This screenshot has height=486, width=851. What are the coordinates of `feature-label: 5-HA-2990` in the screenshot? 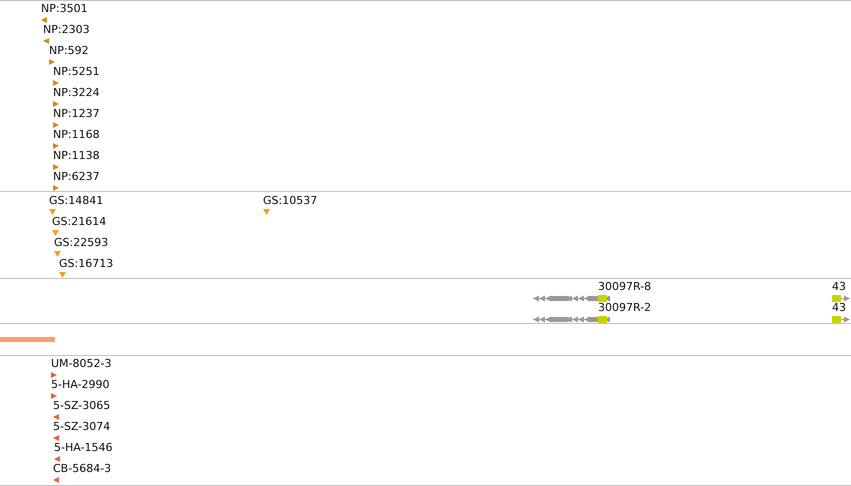 It's located at (80, 384).